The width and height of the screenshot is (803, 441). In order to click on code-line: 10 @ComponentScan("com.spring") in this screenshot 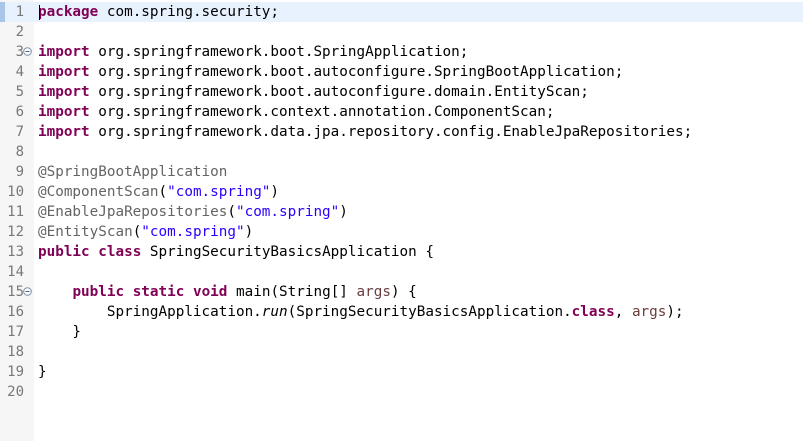, I will do `click(401, 192)`.